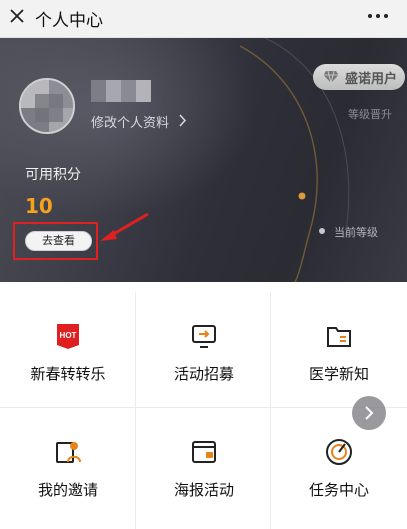 The width and height of the screenshot is (407, 529). What do you see at coordinates (203, 374) in the screenshot?
I see `grid-item-label: 活动招募` at bounding box center [203, 374].